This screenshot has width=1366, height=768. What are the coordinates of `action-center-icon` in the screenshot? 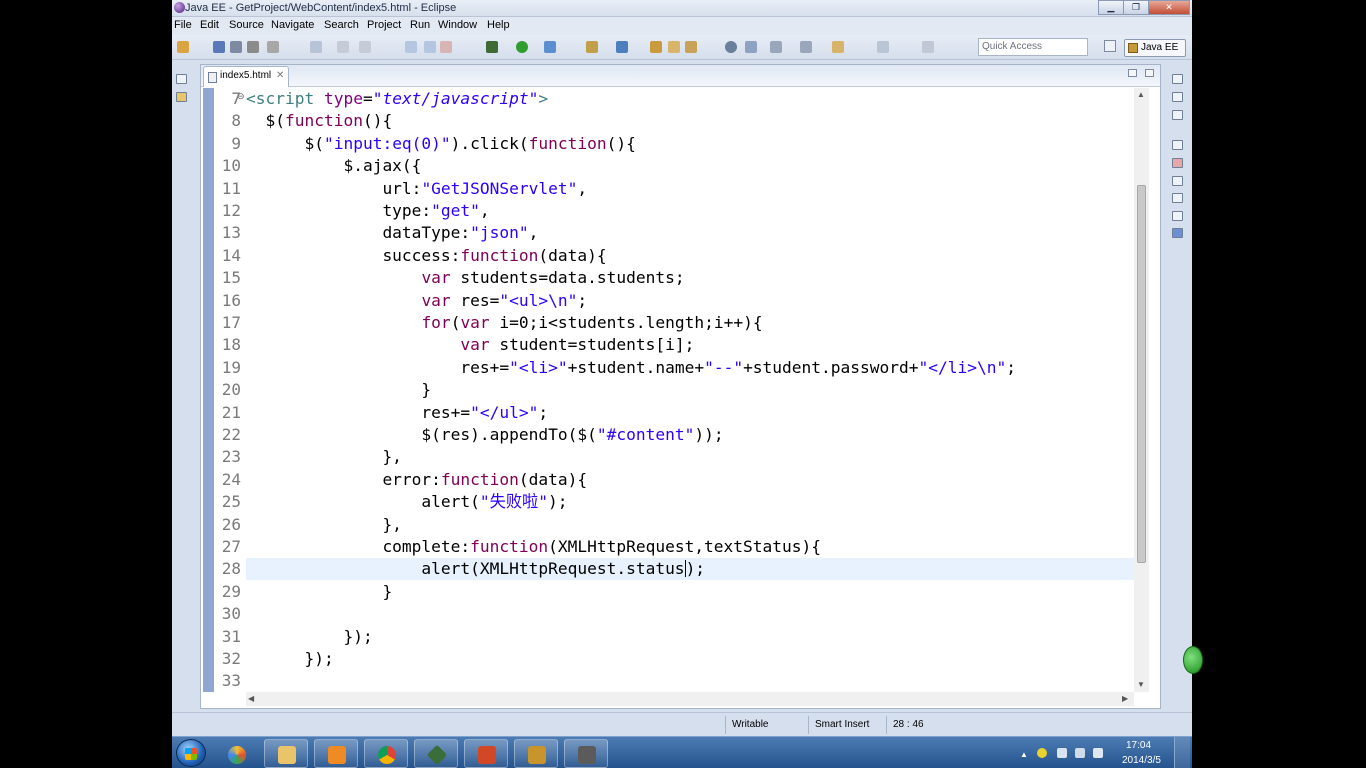 It's located at (1062, 753).